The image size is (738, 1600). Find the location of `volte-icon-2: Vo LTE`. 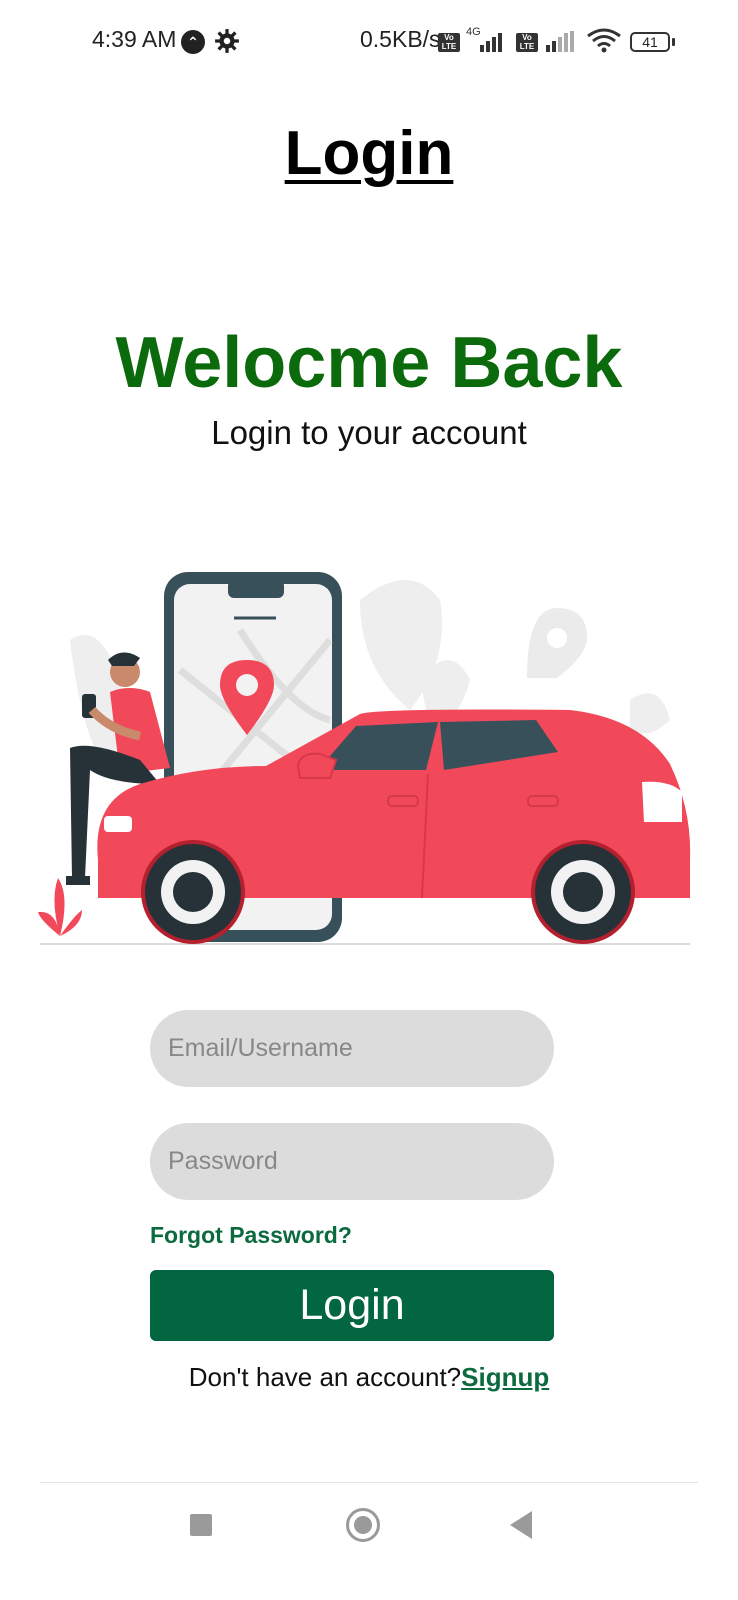

volte-icon-2: Vo LTE is located at coordinates (527, 42).